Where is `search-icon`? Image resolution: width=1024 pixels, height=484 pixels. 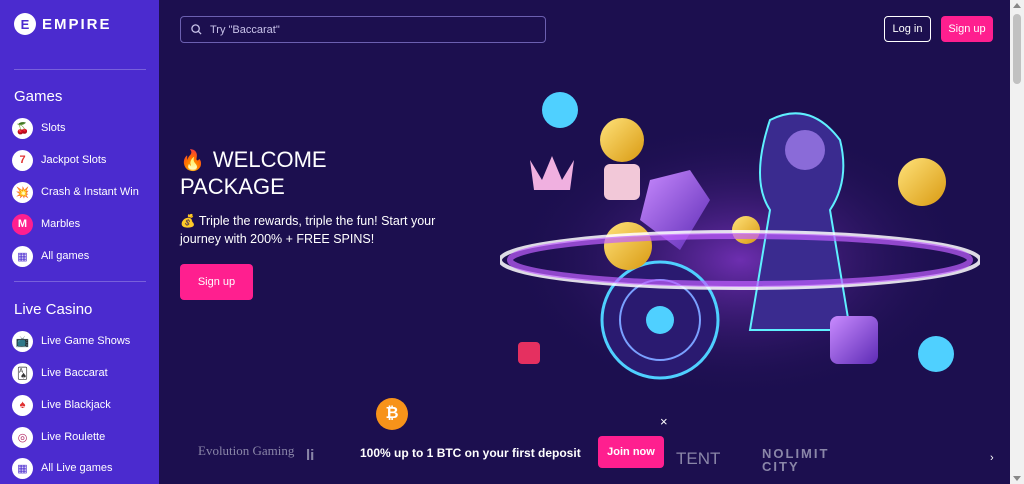
search-icon is located at coordinates (196, 29).